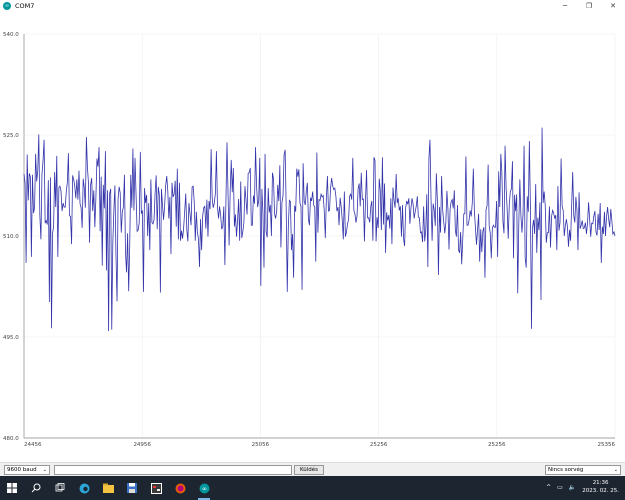  What do you see at coordinates (607, 445) in the screenshot?
I see `x-tick-label: 25356` at bounding box center [607, 445].